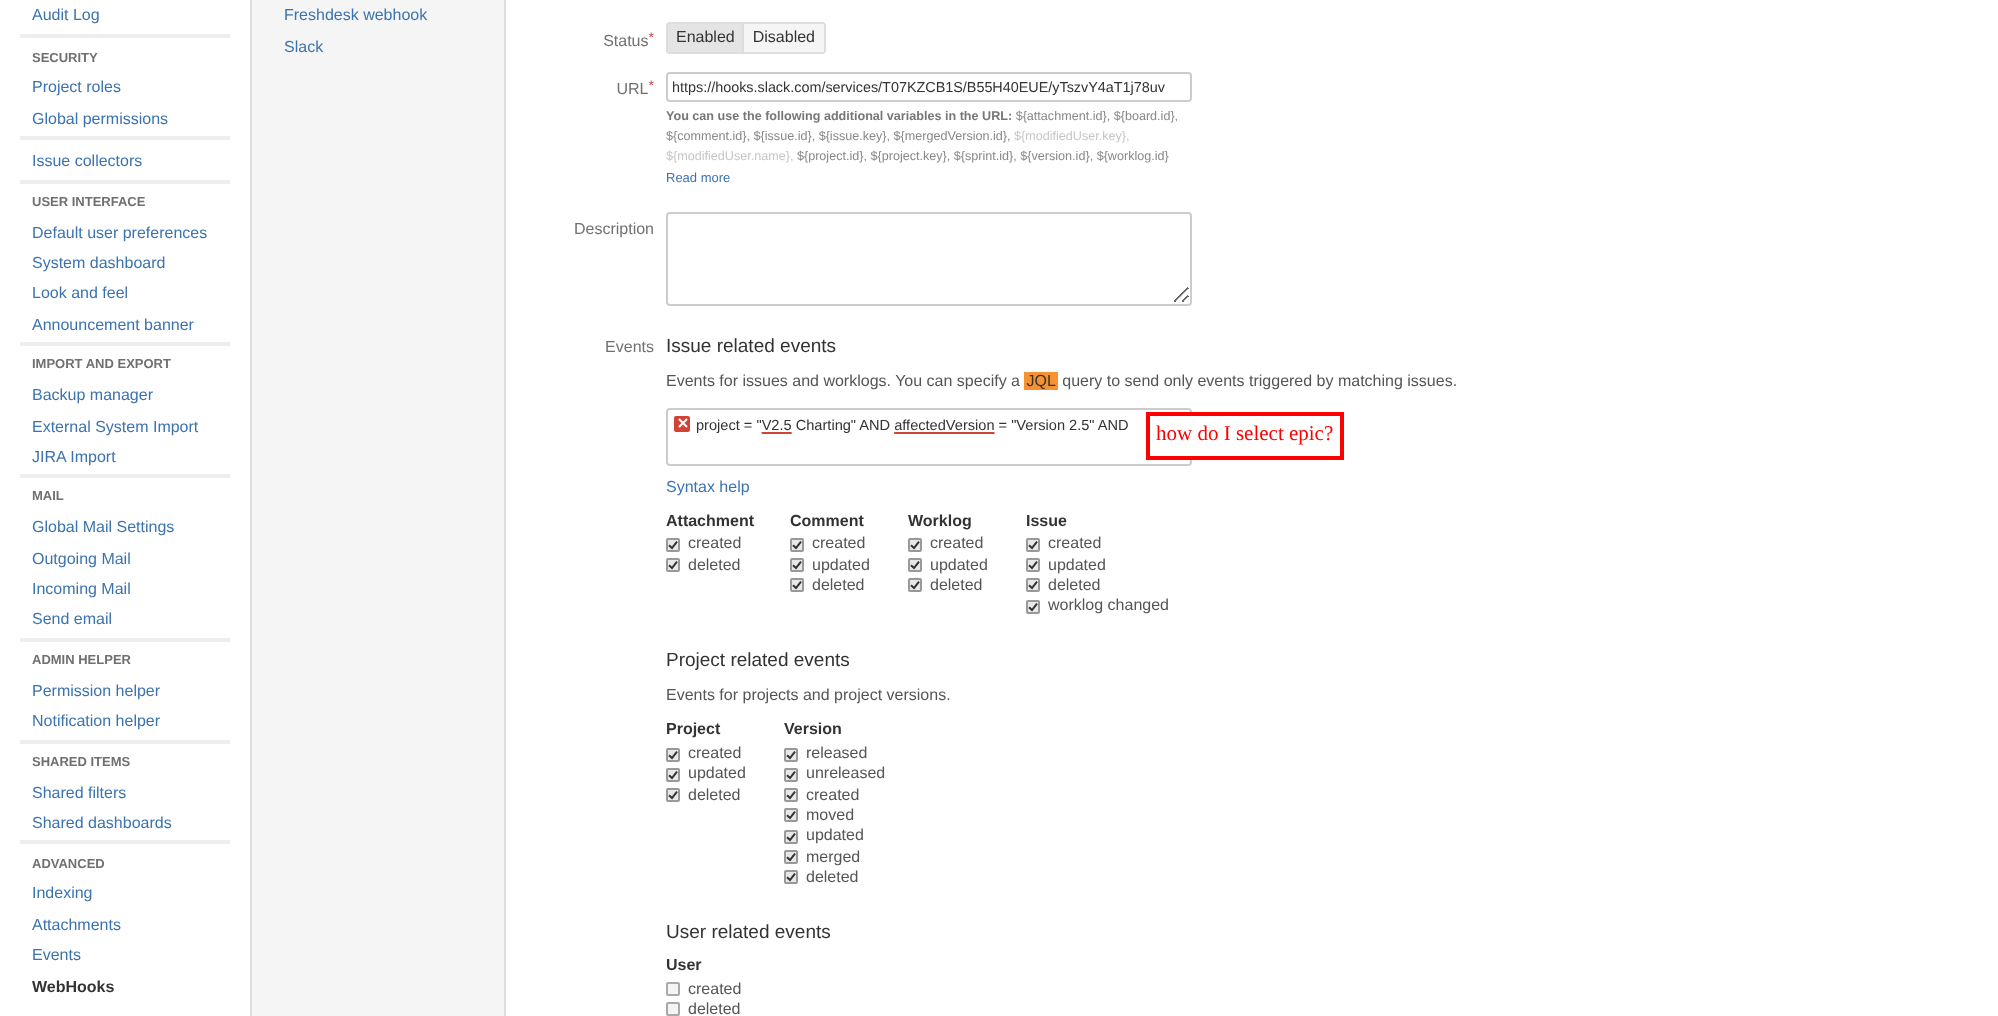 This screenshot has height=1016, width=1998. I want to click on section-title: Project related events, so click(759, 661).